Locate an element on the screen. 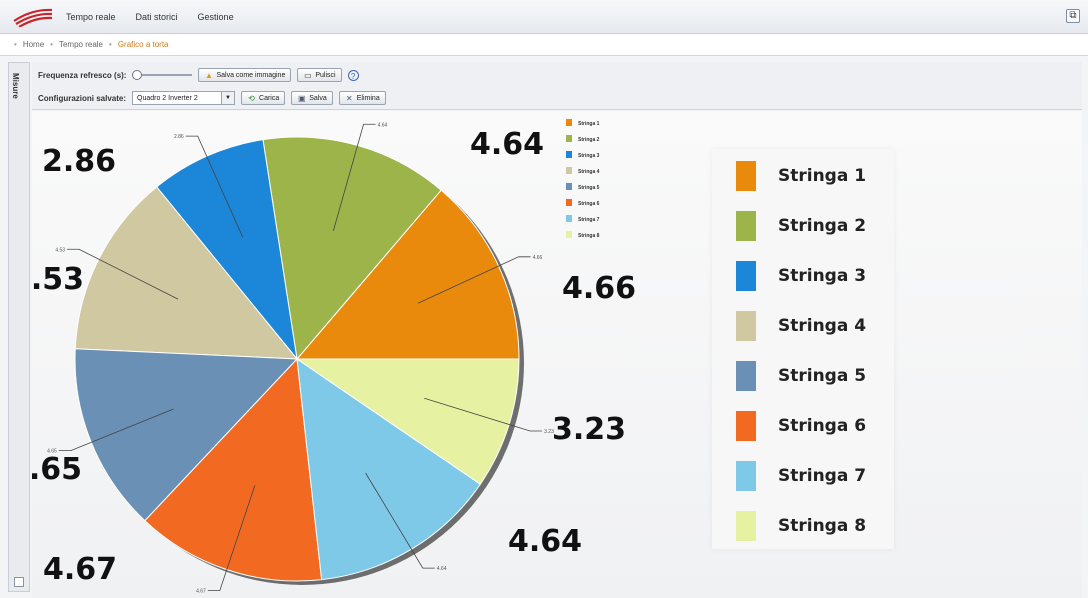 This screenshot has width=1088, height=598. legend-label: Stringa 6 is located at coordinates (822, 426).